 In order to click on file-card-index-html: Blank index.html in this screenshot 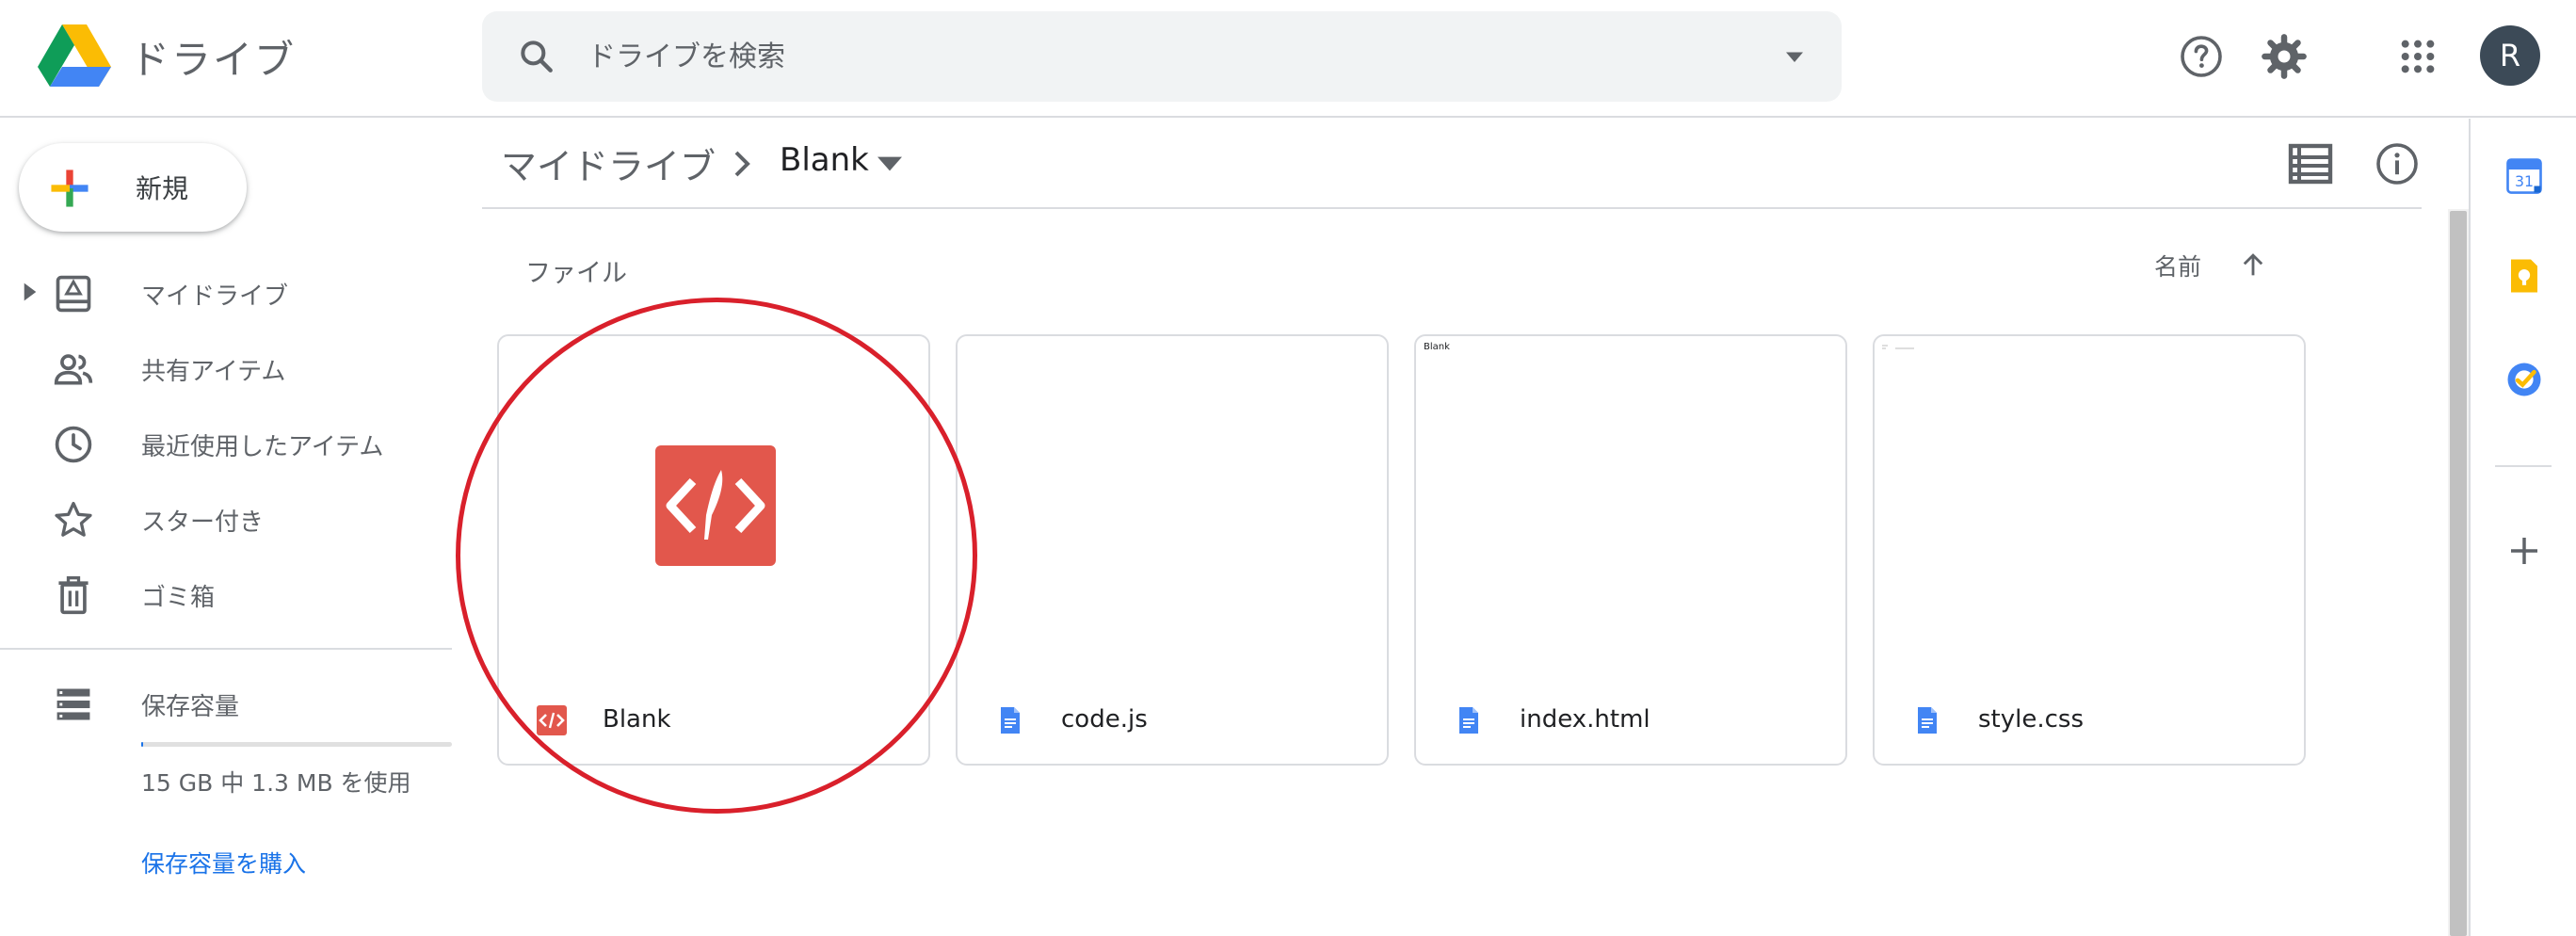, I will do `click(1630, 550)`.